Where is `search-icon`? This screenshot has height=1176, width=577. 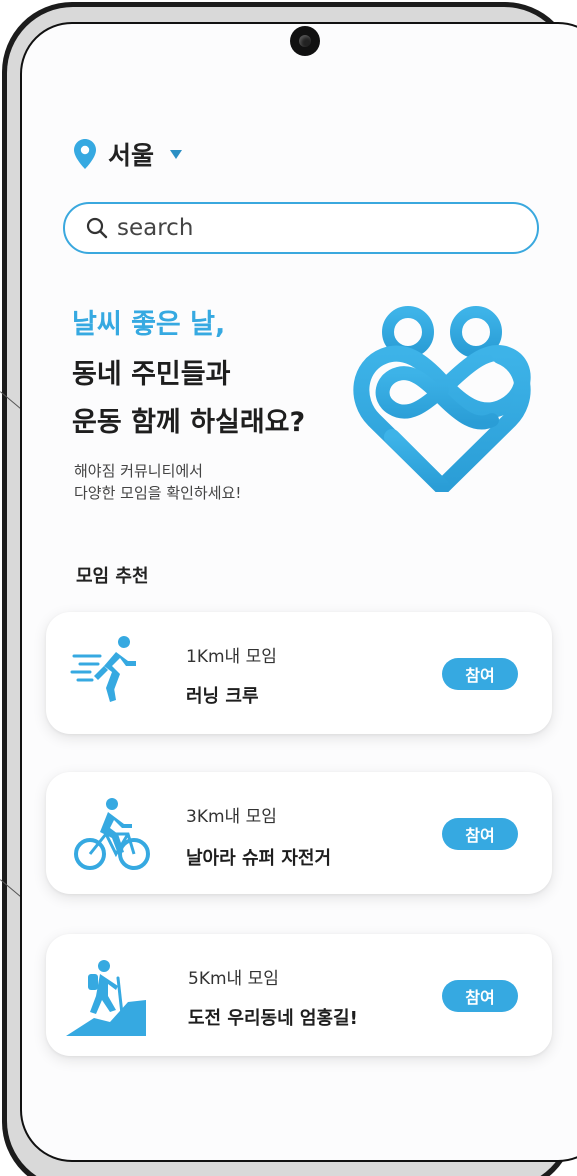 search-icon is located at coordinates (97, 228).